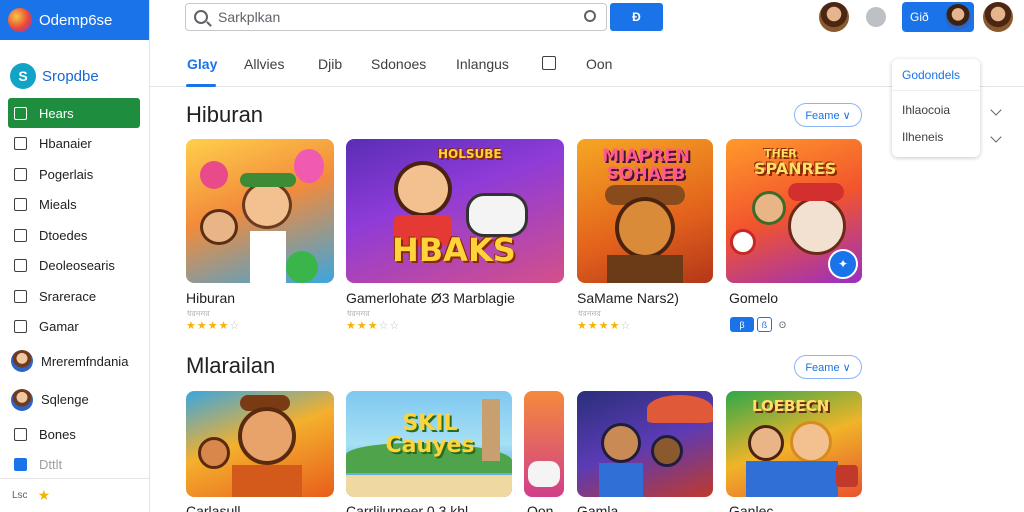 The image size is (1024, 512). I want to click on search-input: Sarkplkan, so click(249, 17).